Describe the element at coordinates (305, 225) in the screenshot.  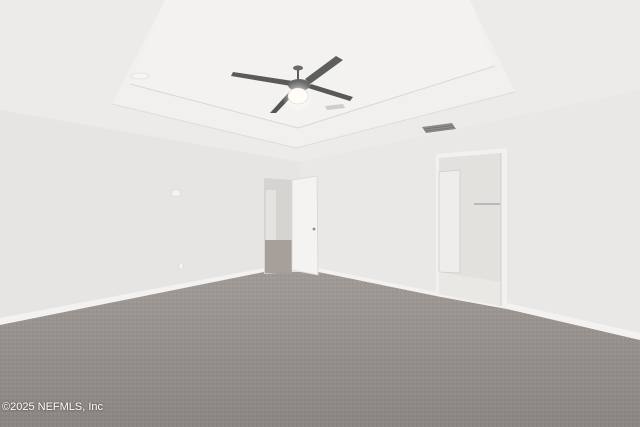
I see `door-icon` at that location.